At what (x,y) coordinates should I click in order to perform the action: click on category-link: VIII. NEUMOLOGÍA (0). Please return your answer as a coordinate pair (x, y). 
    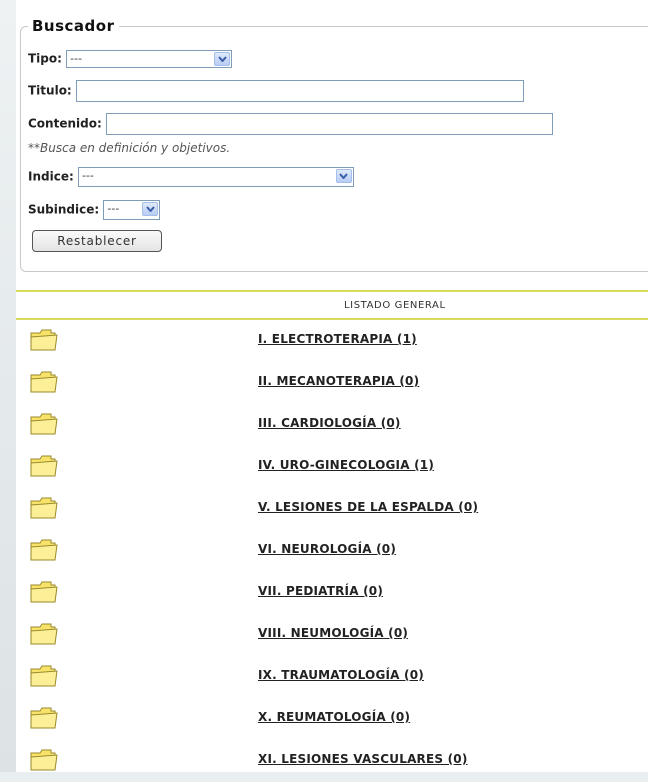
    Looking at the image, I should click on (333, 633).